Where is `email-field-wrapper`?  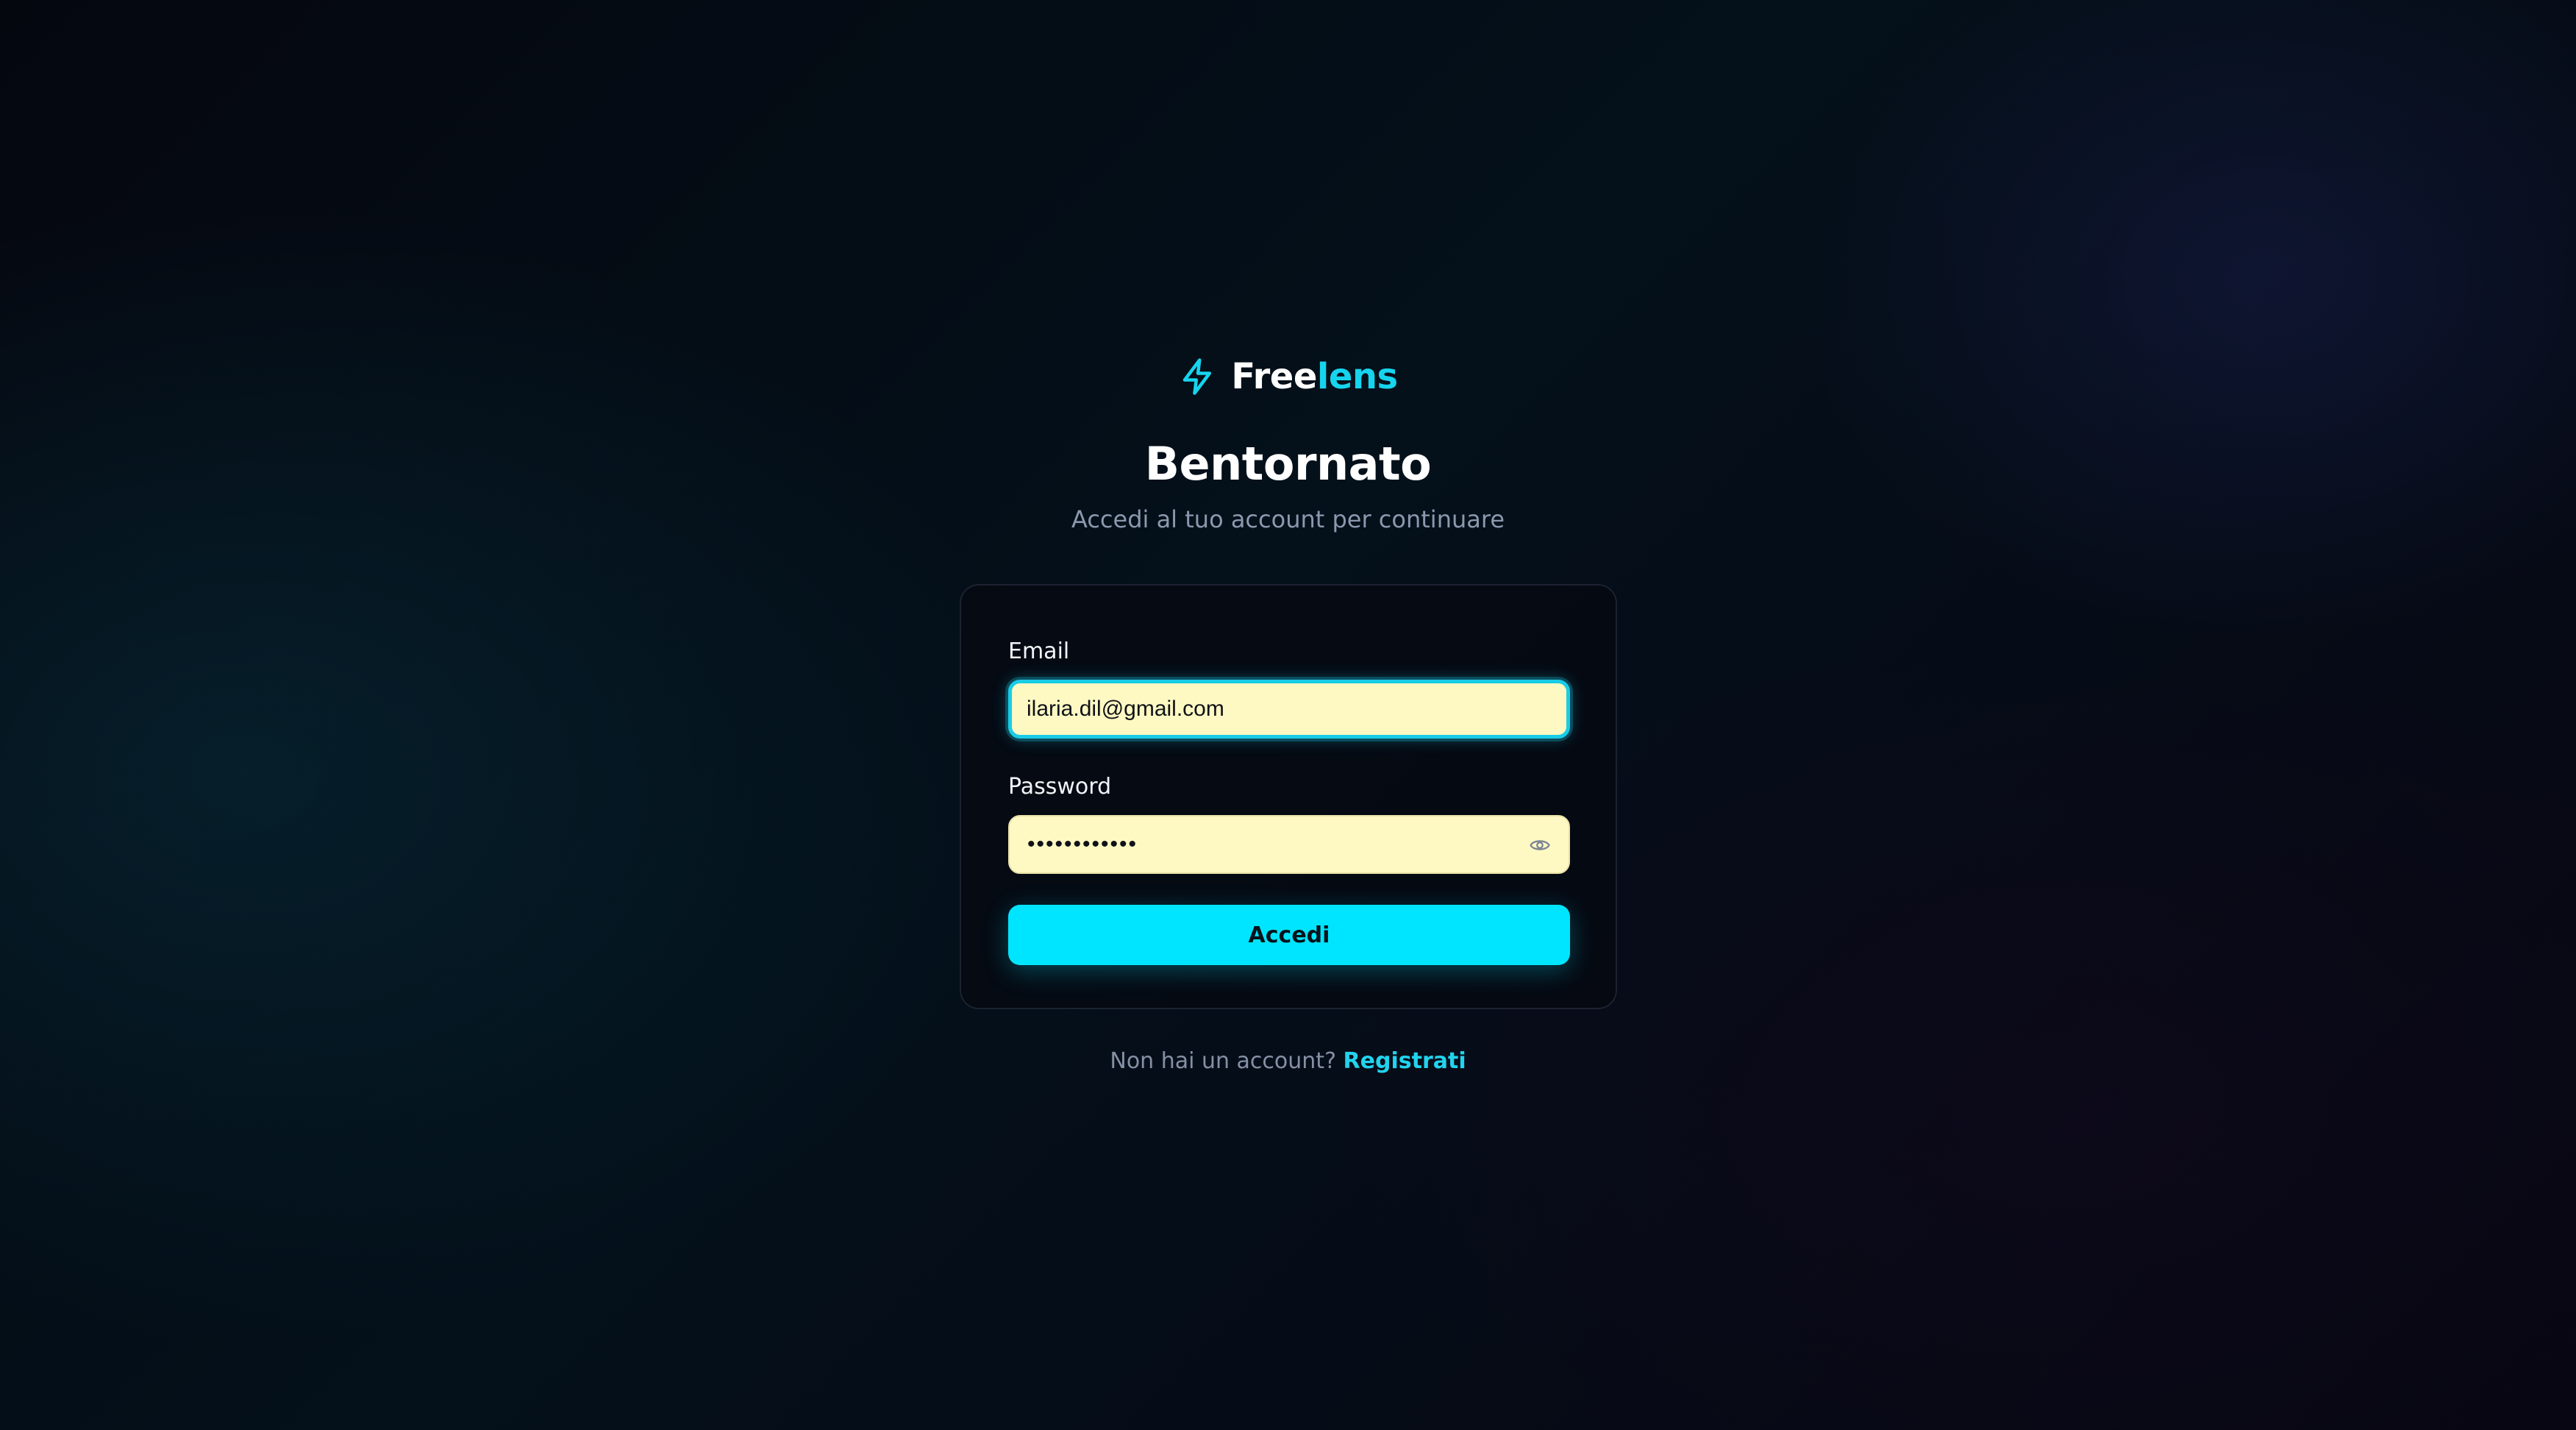 email-field-wrapper is located at coordinates (1289, 709).